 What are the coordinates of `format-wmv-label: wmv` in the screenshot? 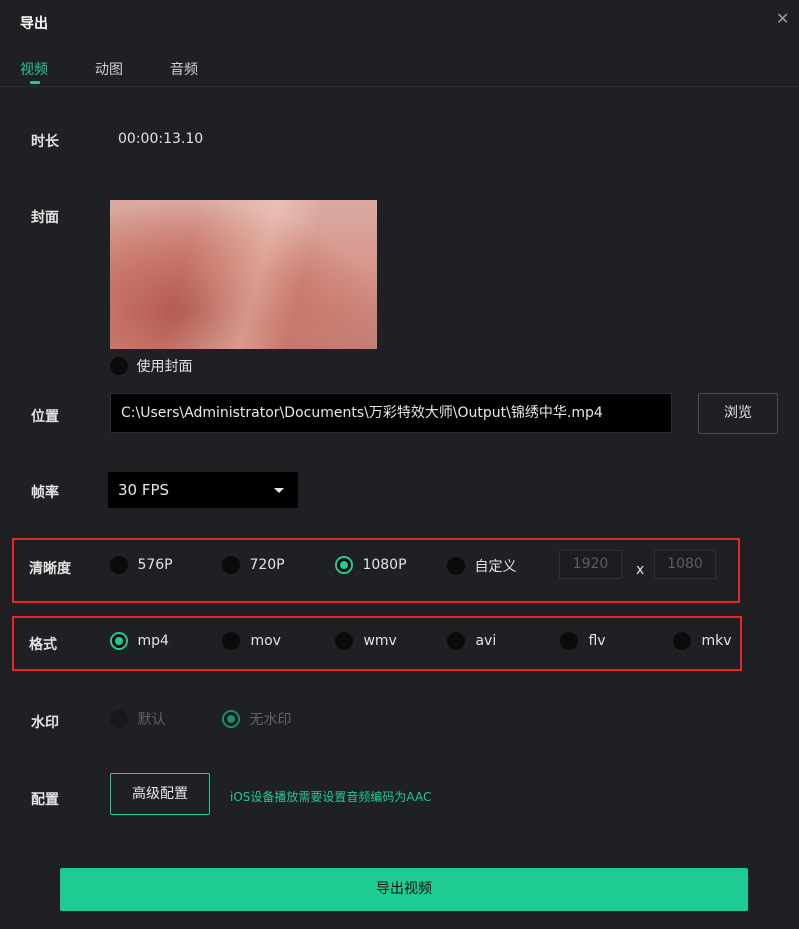 It's located at (380, 641).